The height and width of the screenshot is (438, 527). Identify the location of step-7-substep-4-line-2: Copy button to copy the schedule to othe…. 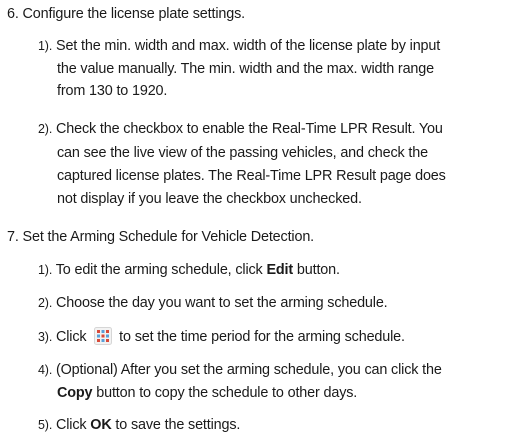
(207, 393).